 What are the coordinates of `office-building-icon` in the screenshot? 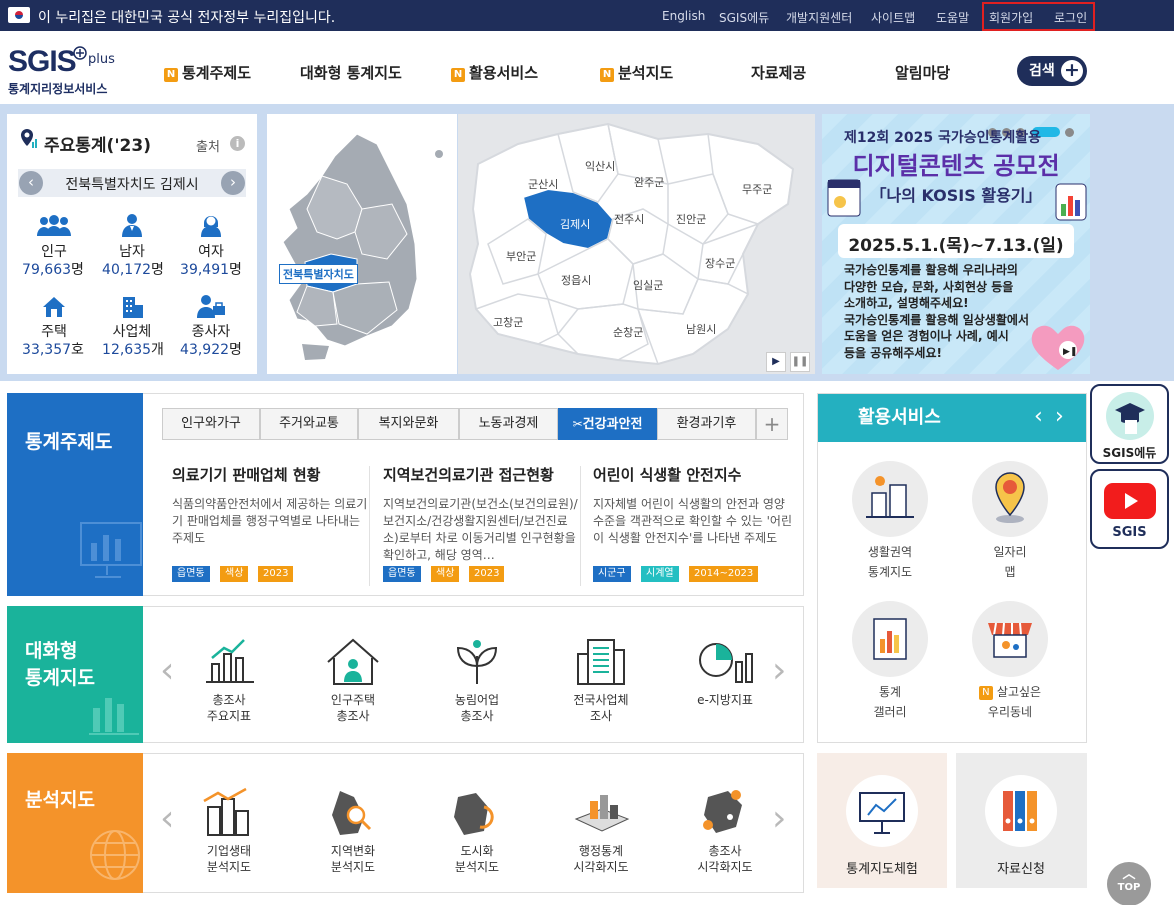 It's located at (601, 662).